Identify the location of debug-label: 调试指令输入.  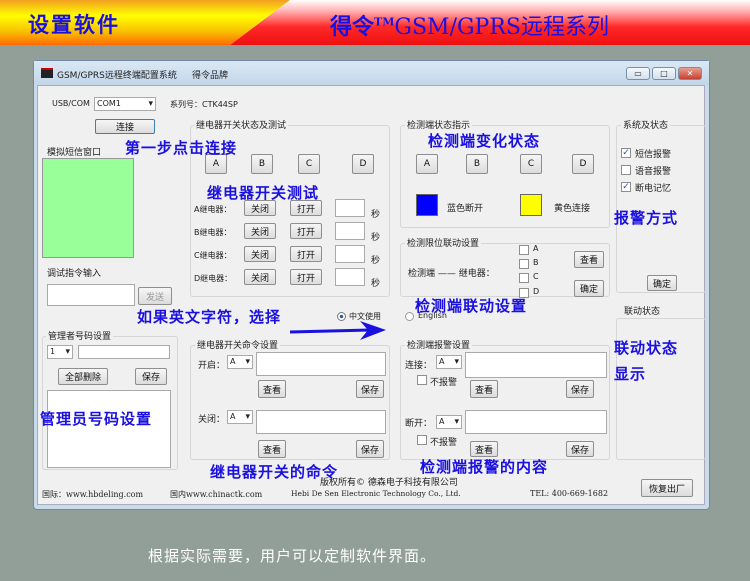
(74, 274).